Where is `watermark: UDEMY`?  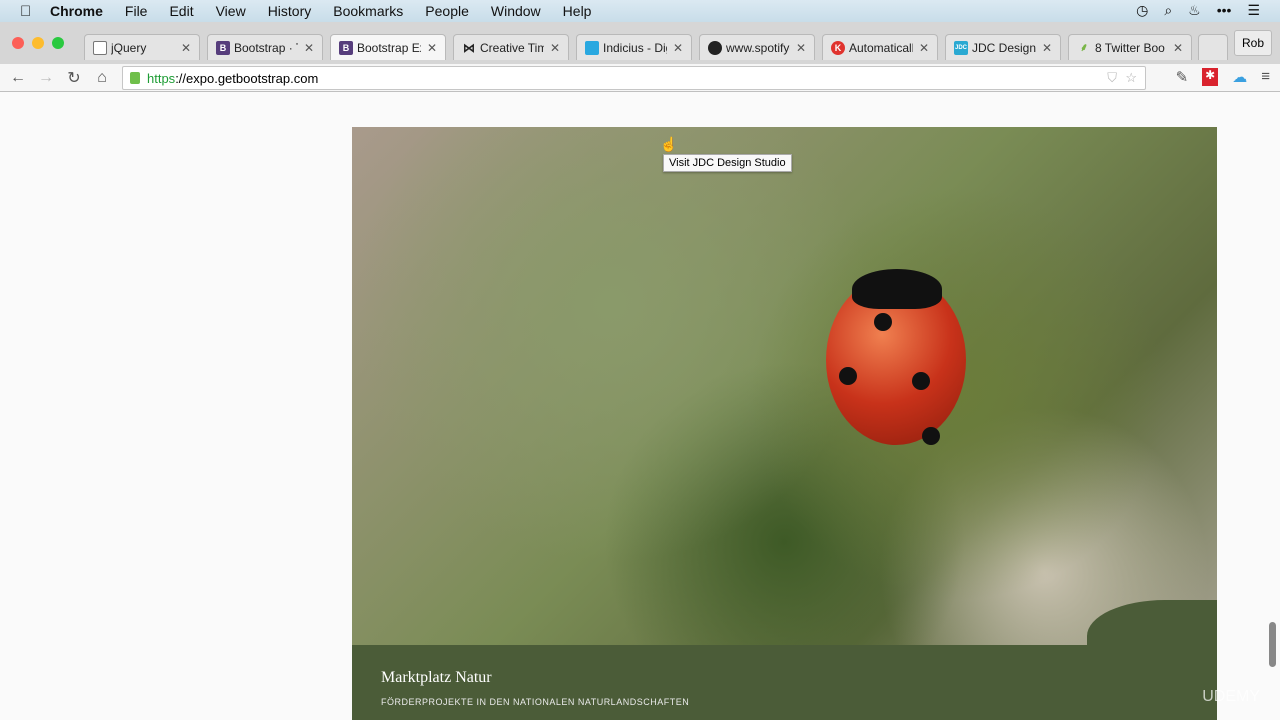
watermark: UDEMY is located at coordinates (1231, 696).